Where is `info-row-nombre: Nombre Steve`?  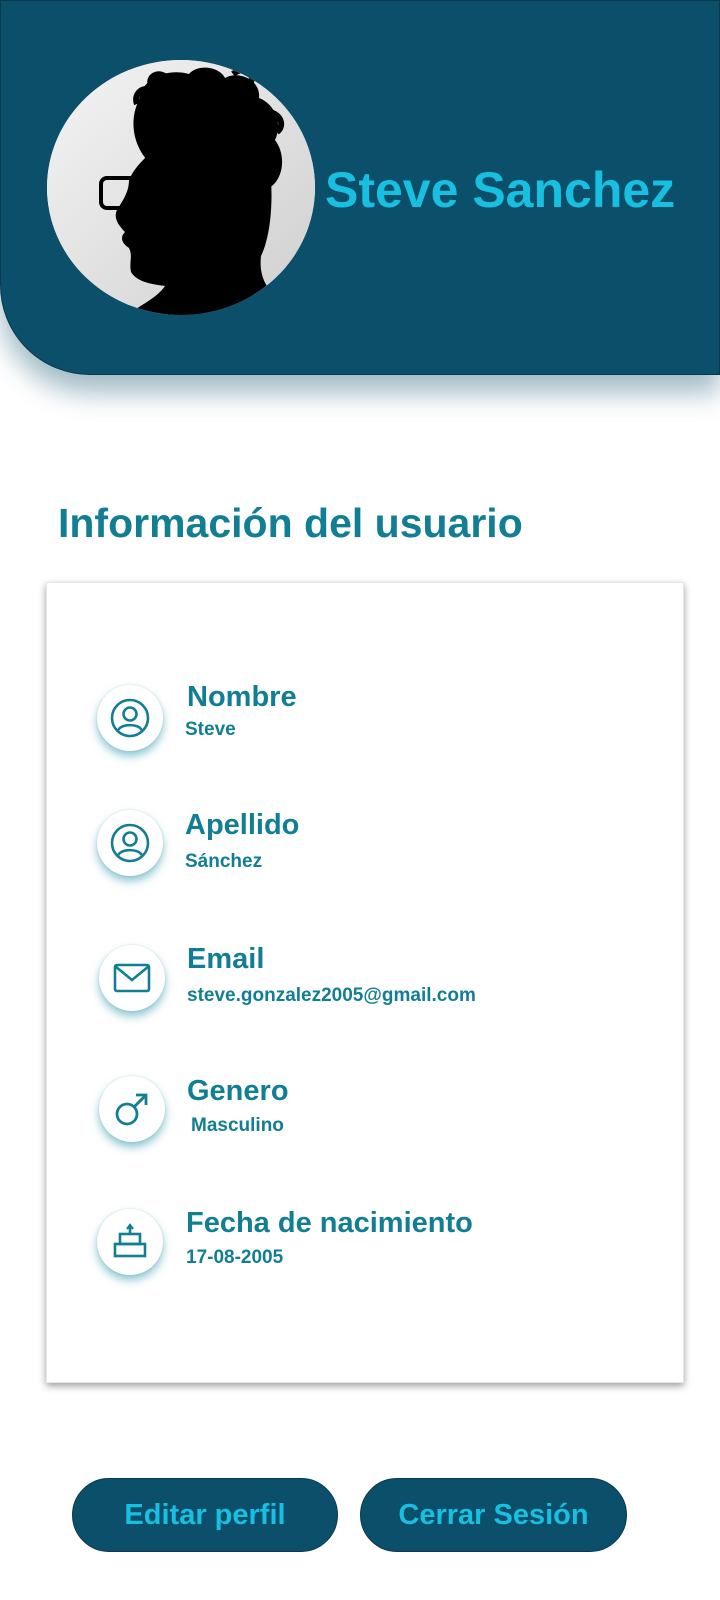 info-row-nombre: Nombre Steve is located at coordinates (365, 727).